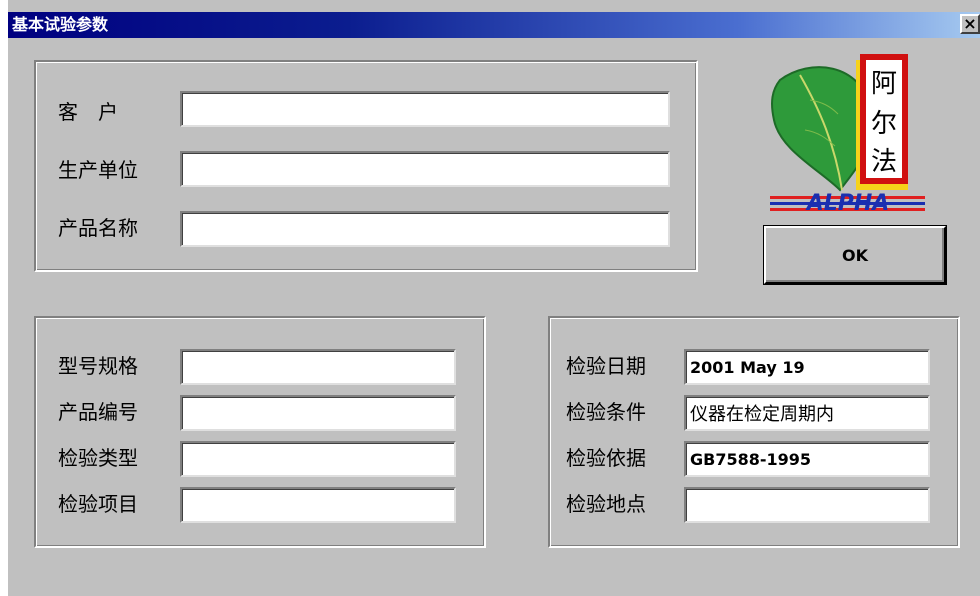 The height and width of the screenshot is (596, 980). I want to click on customer-label: 客 户, so click(88, 112).